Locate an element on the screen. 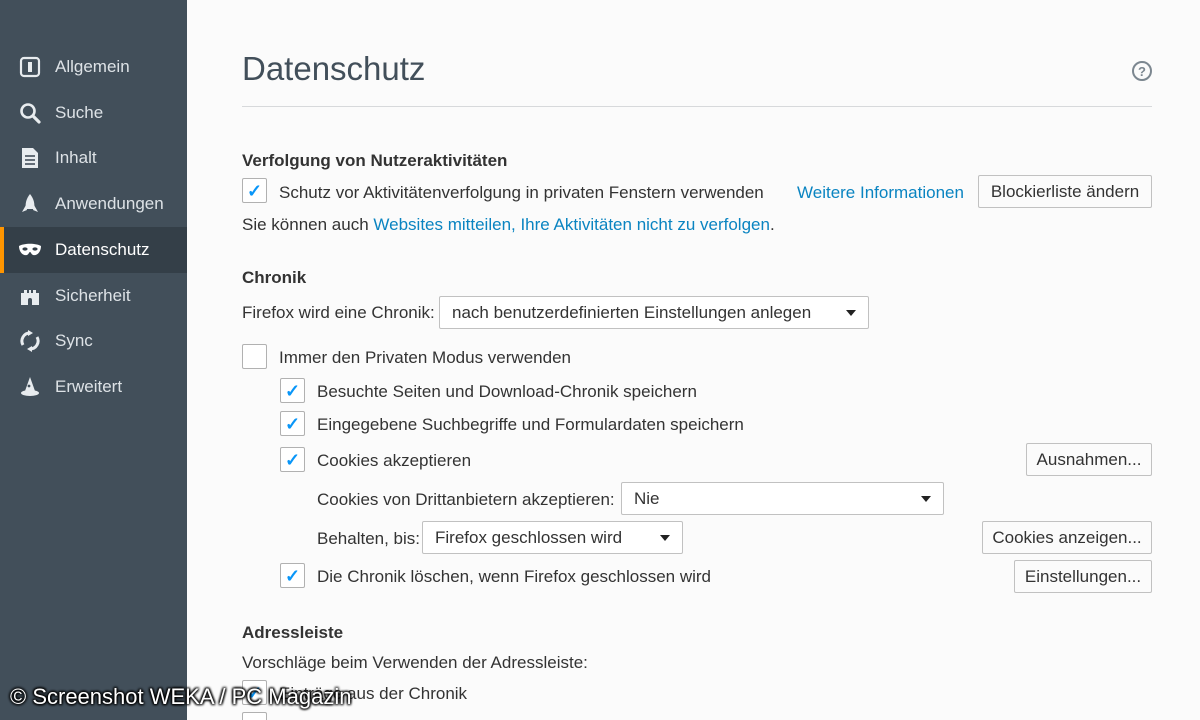 The image size is (1200, 720). sidebar-item-datenschutz: Datenschutz is located at coordinates (93, 250).